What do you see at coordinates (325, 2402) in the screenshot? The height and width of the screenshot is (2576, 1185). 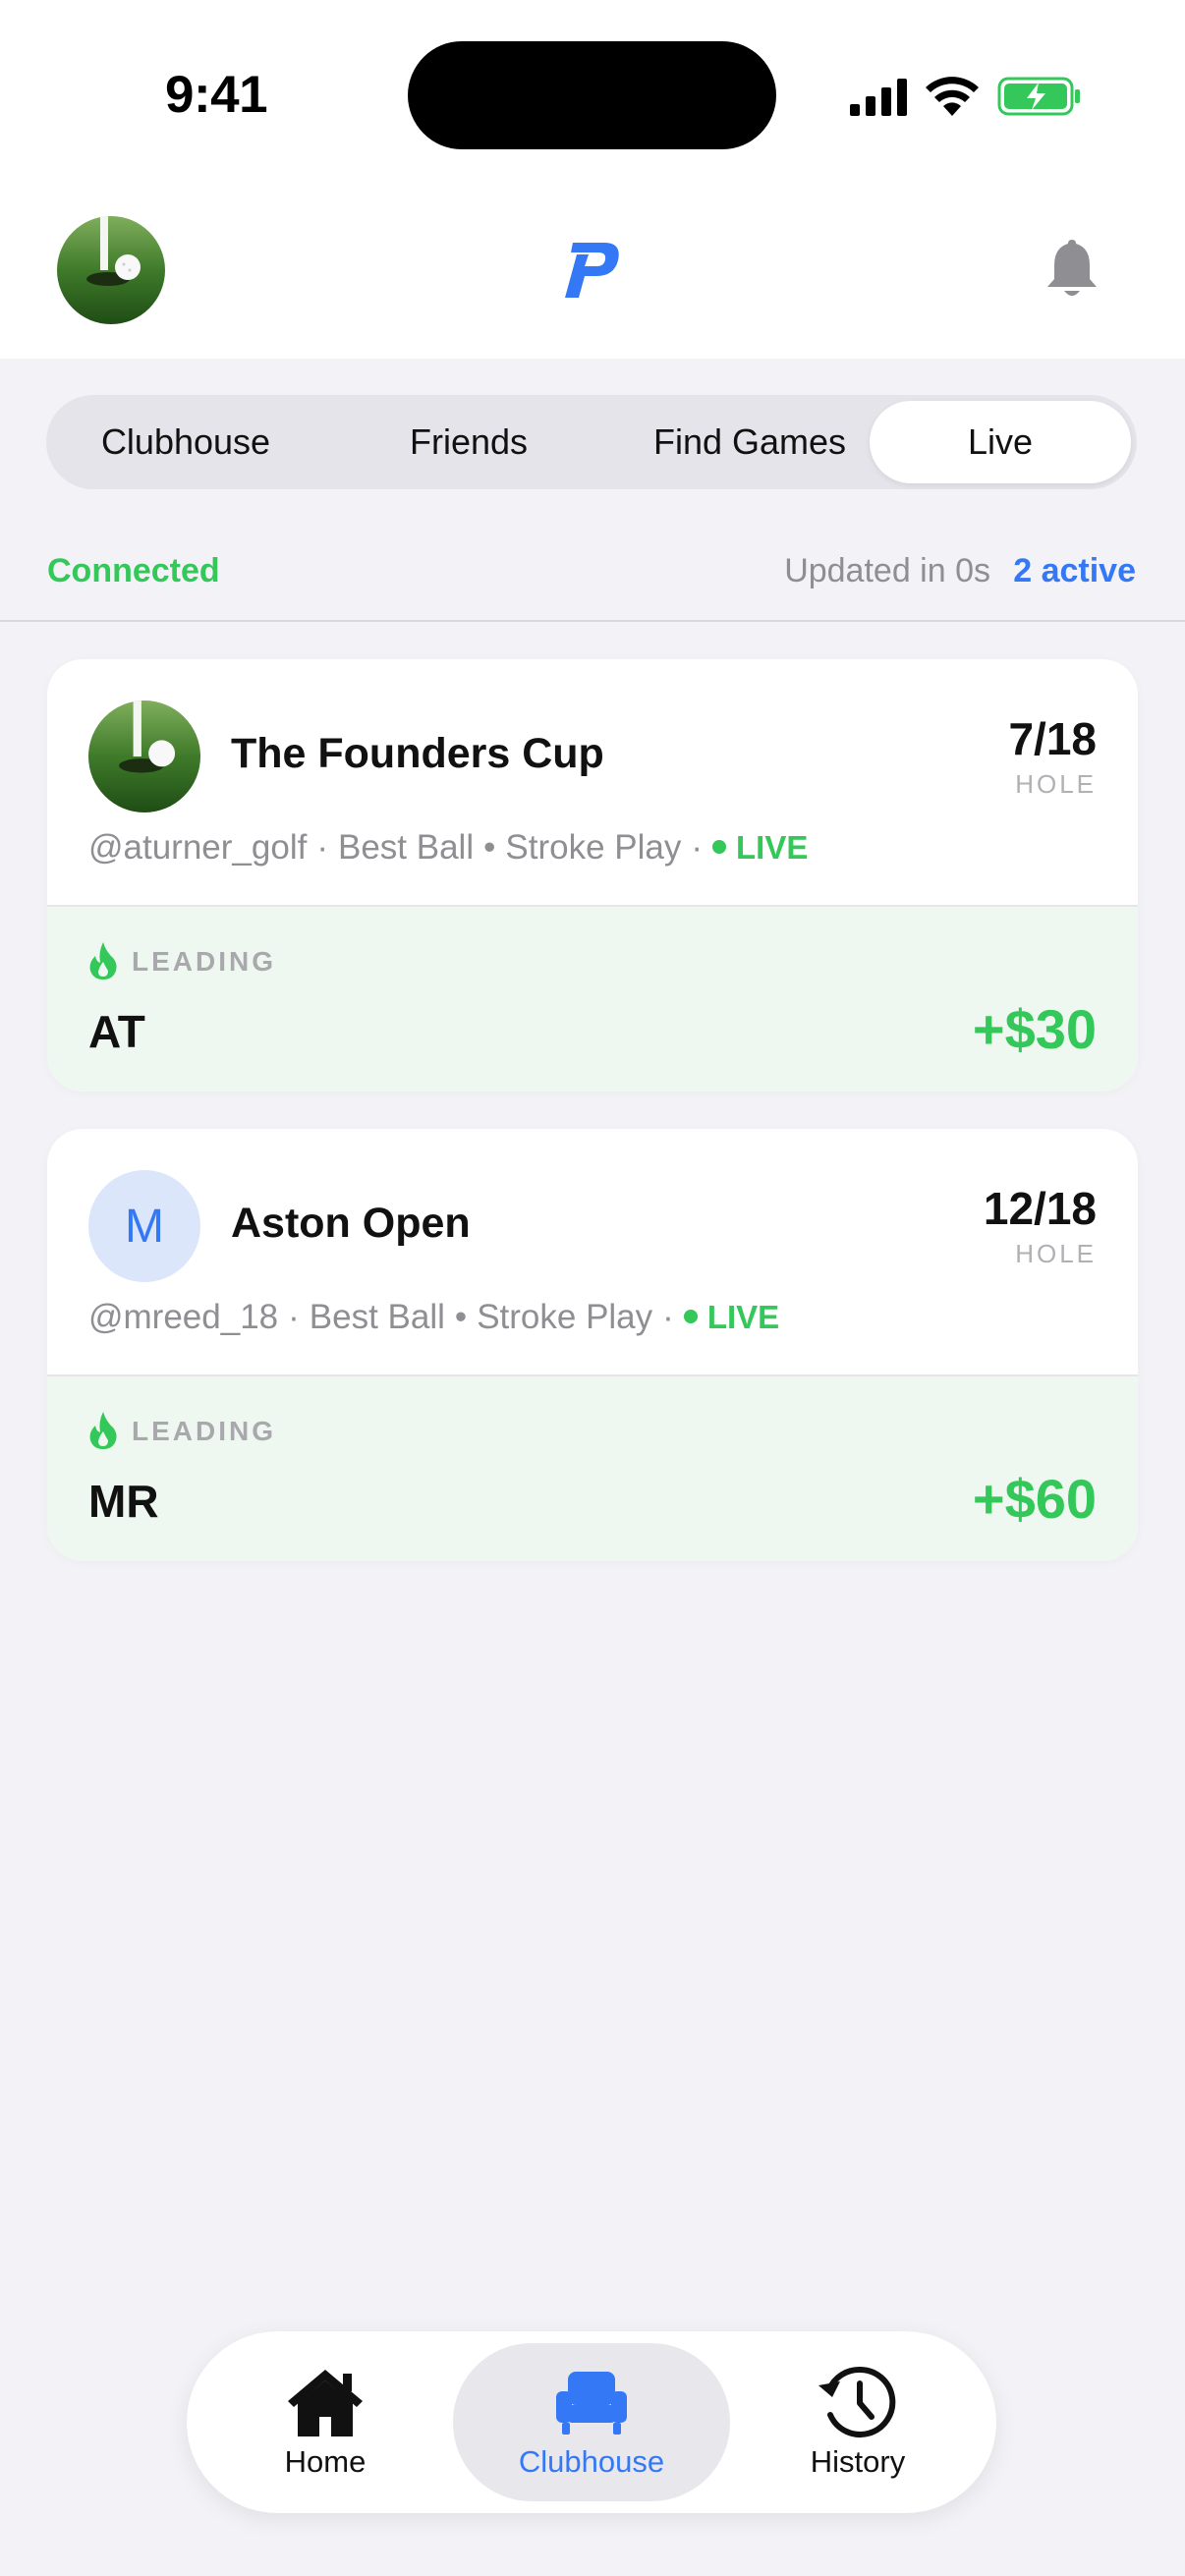 I see `home-icon` at bounding box center [325, 2402].